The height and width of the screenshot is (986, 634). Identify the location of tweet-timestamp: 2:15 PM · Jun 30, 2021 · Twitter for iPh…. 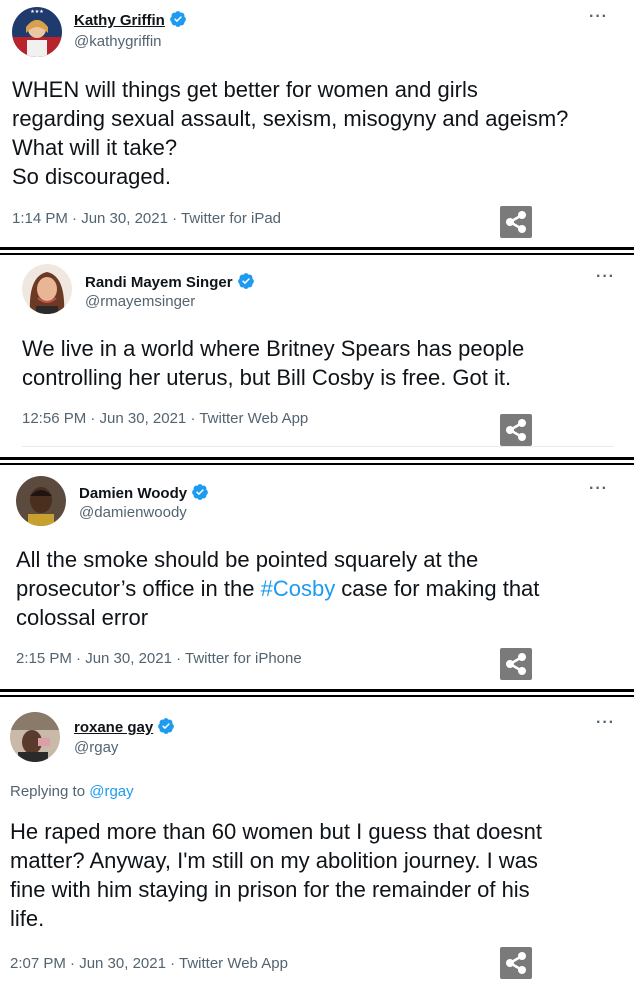
(159, 658).